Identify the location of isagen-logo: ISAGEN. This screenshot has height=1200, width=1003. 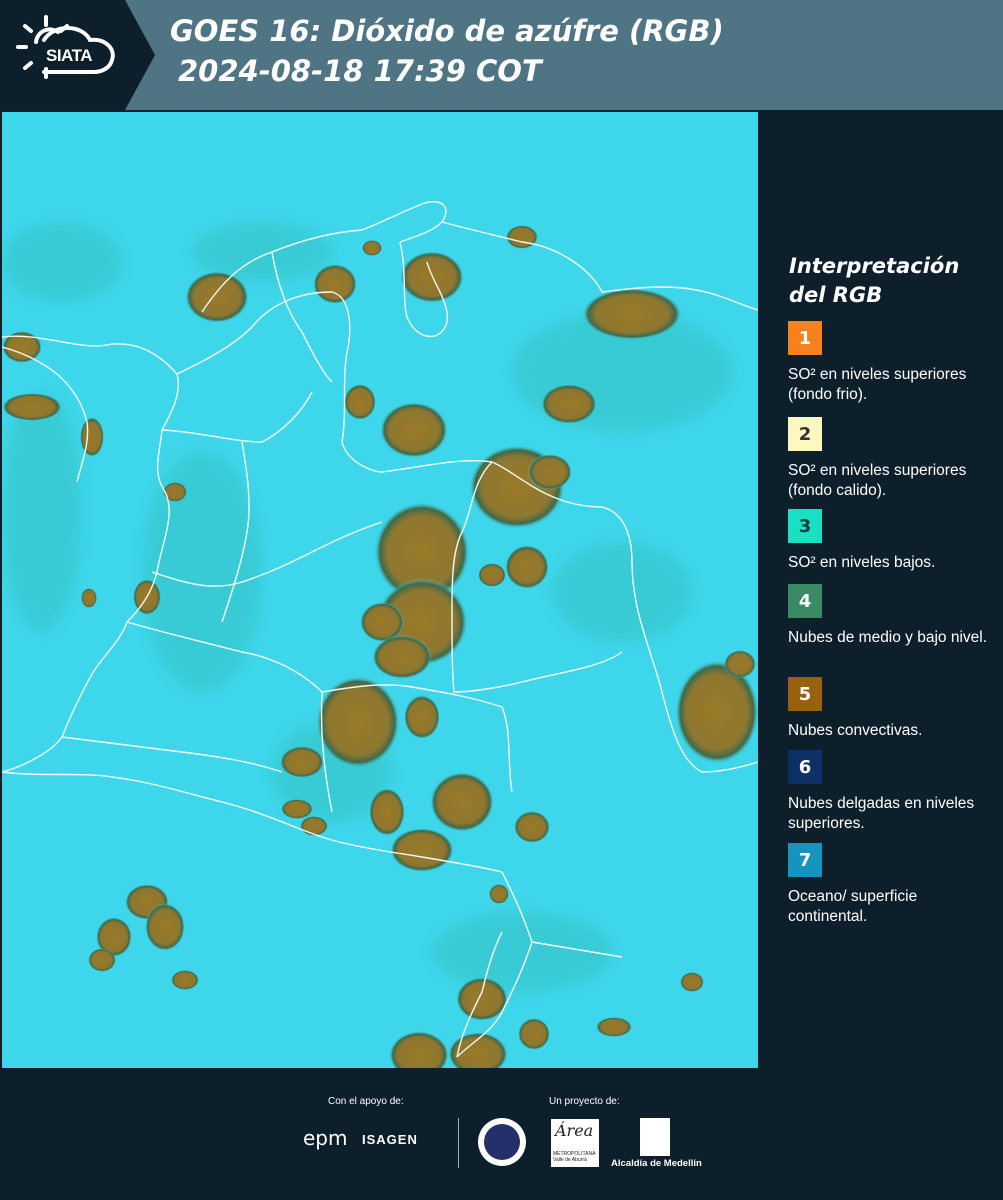
(390, 1139).